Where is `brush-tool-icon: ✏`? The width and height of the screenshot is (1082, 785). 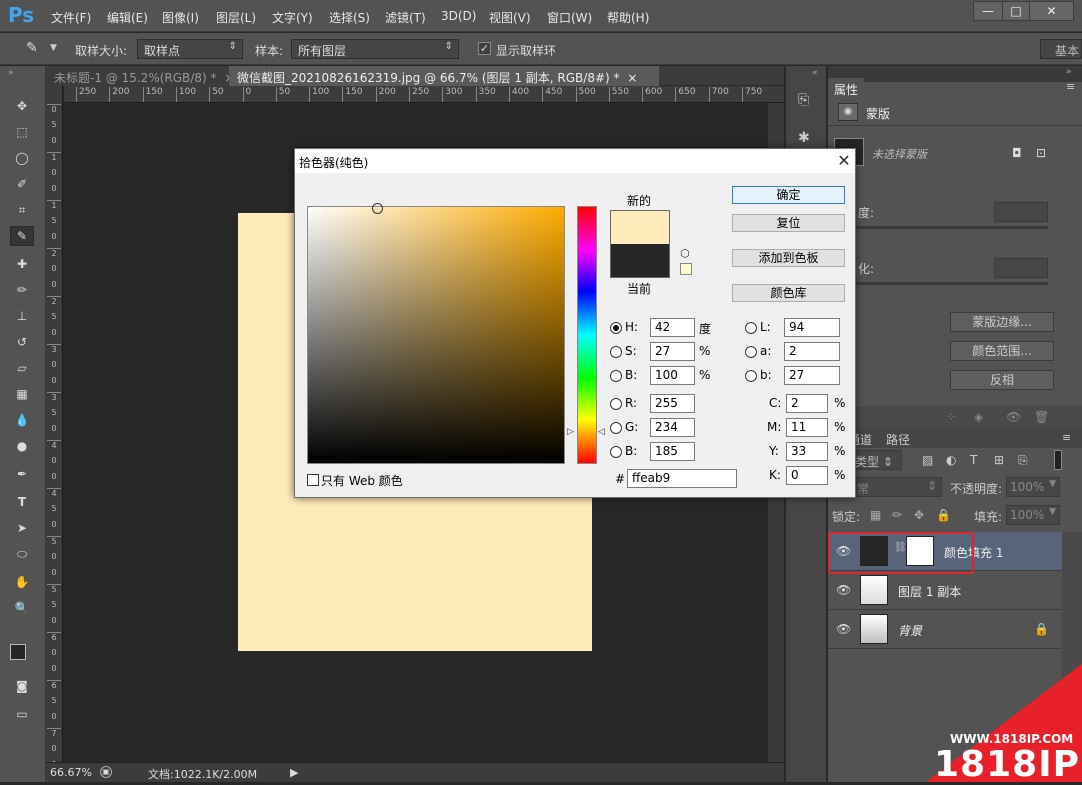
brush-tool-icon: ✏ is located at coordinates (22, 290).